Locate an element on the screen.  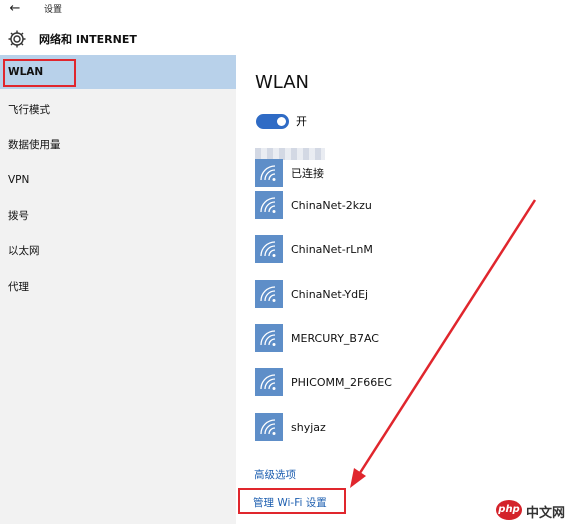
network-item: ChinaNet-rLnM is located at coordinates (314, 249).